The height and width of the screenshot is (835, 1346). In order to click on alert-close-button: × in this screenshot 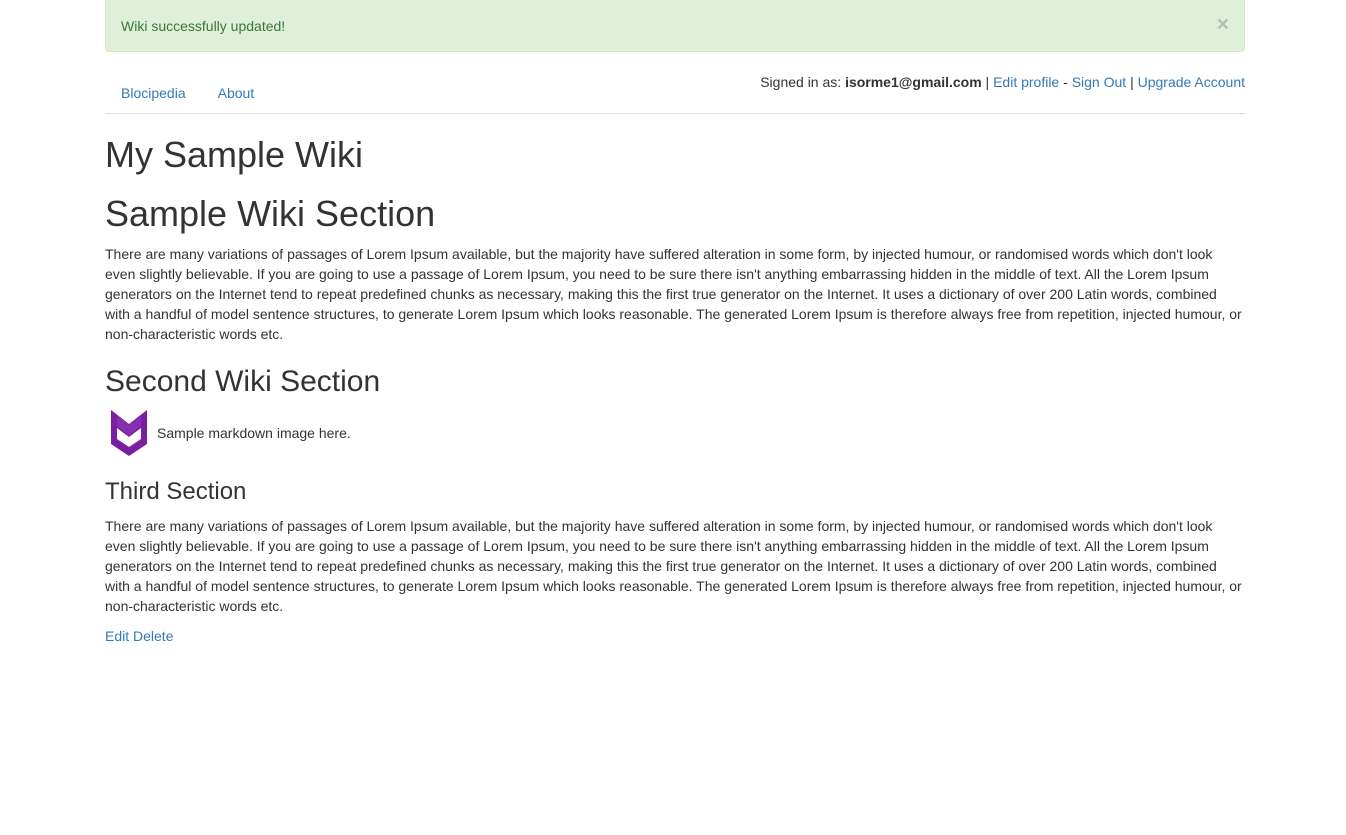, I will do `click(1223, 24)`.